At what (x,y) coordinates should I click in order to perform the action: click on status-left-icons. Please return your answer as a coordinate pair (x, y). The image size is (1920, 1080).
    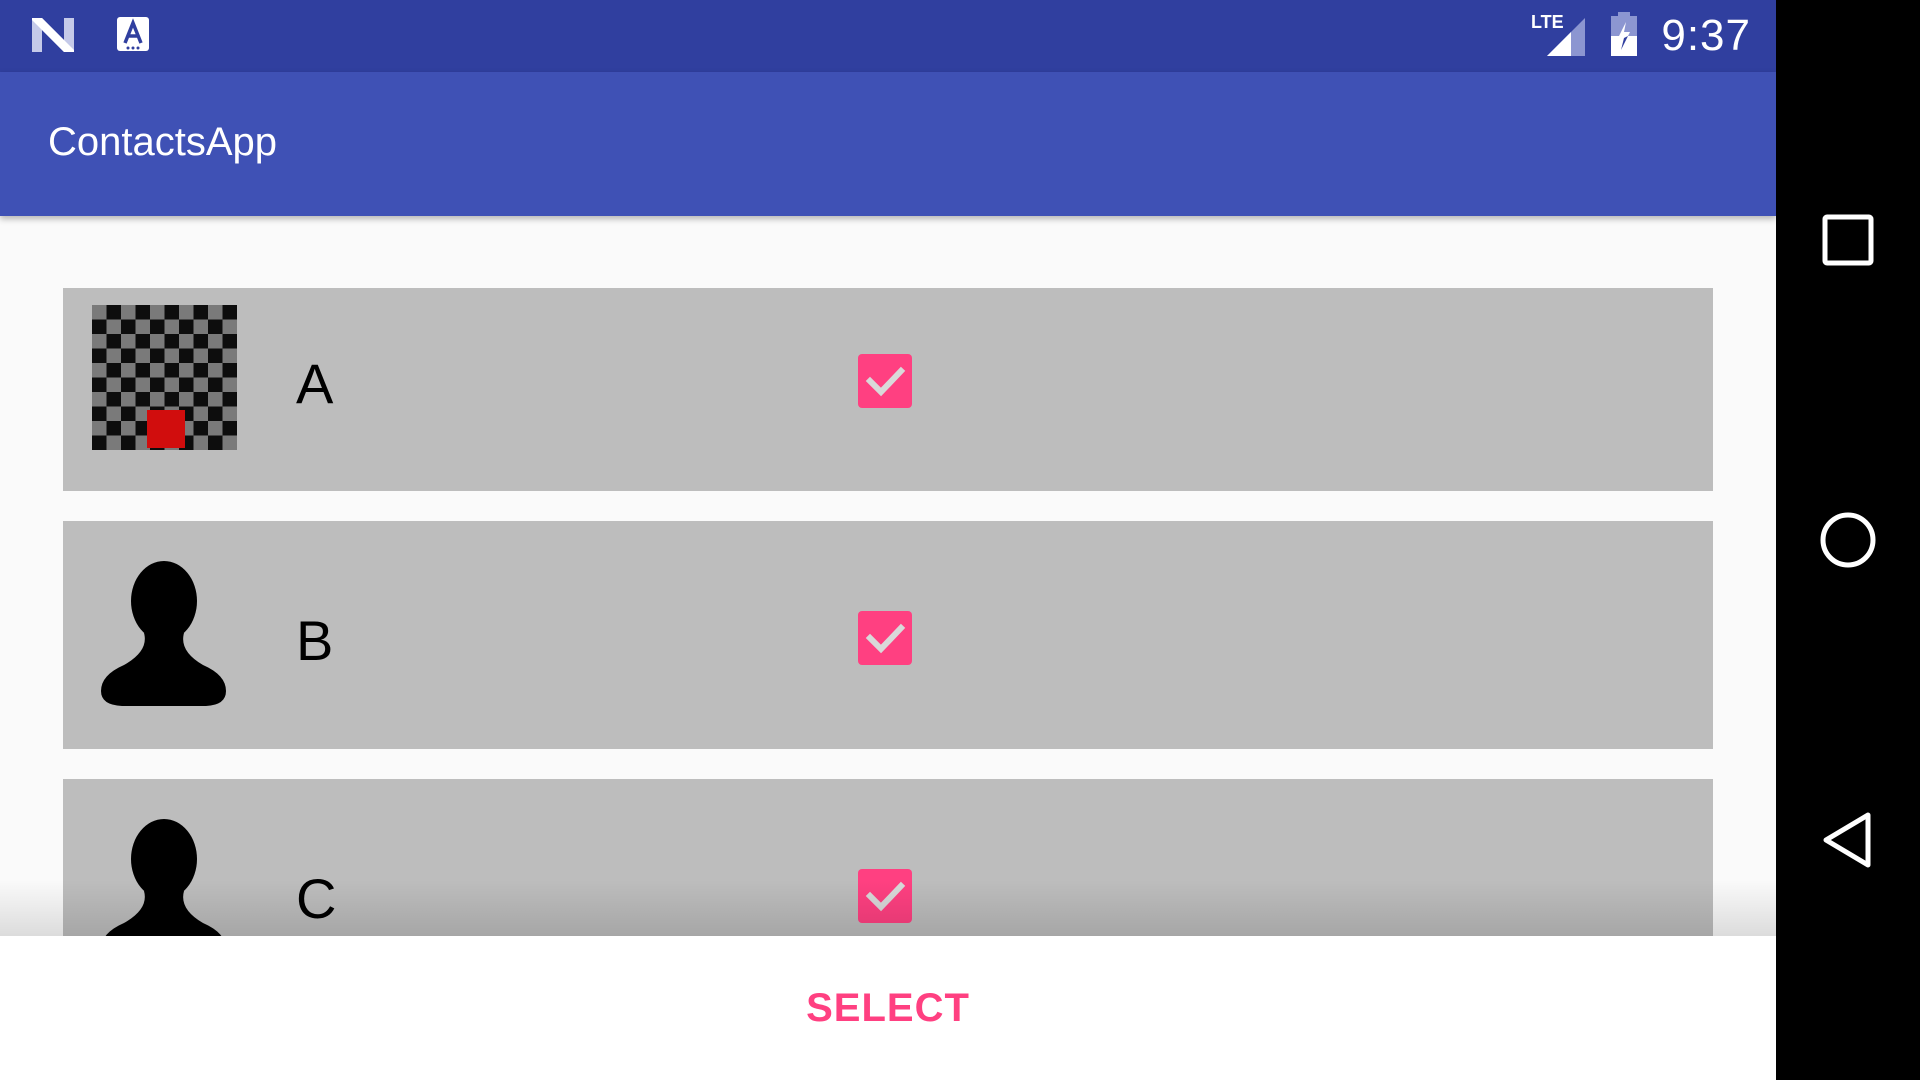
    Looking at the image, I should click on (90, 37).